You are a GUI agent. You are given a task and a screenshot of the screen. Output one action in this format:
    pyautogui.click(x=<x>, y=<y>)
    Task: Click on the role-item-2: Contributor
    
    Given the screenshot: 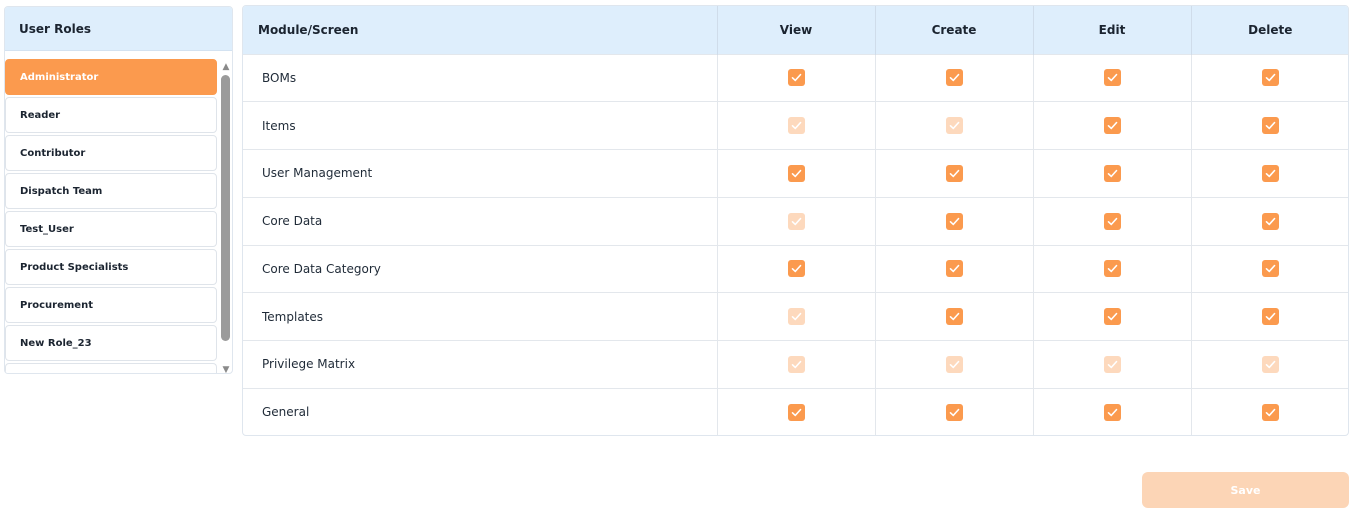 What is the action you would take?
    pyautogui.click(x=111, y=153)
    